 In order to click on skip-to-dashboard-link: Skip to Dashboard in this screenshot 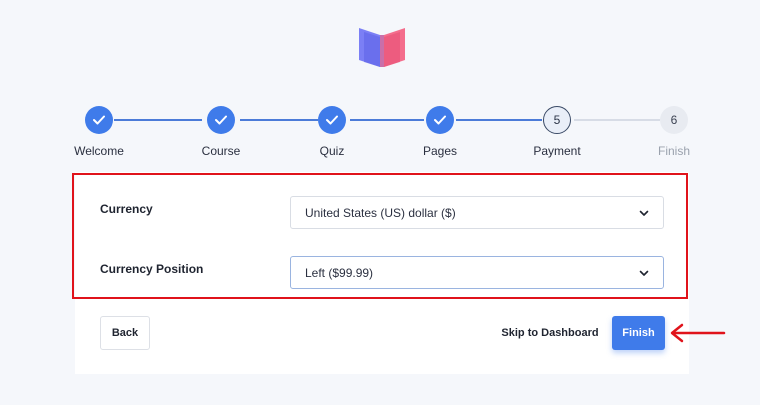, I will do `click(550, 333)`.